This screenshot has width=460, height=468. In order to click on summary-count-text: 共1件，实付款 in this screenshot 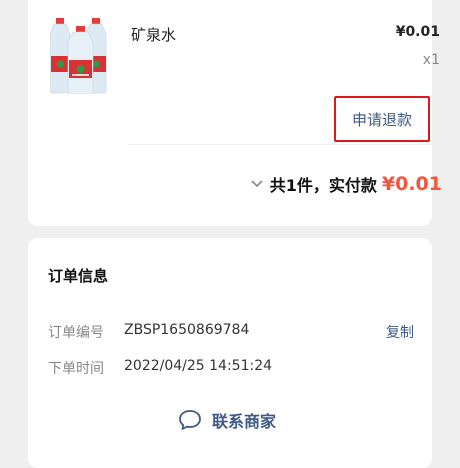, I will do `click(323, 185)`.